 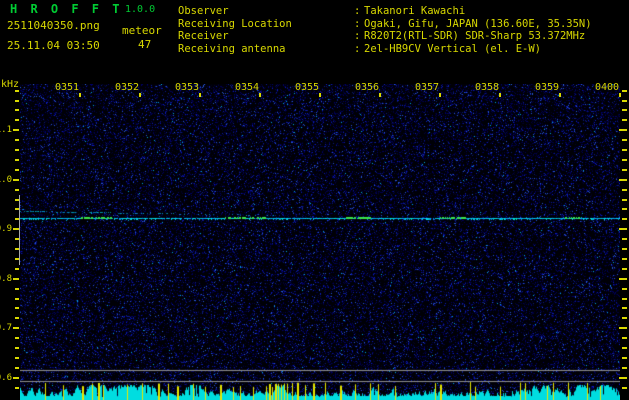 I want to click on freq-axis-label: 0.7, so click(x=6, y=328).